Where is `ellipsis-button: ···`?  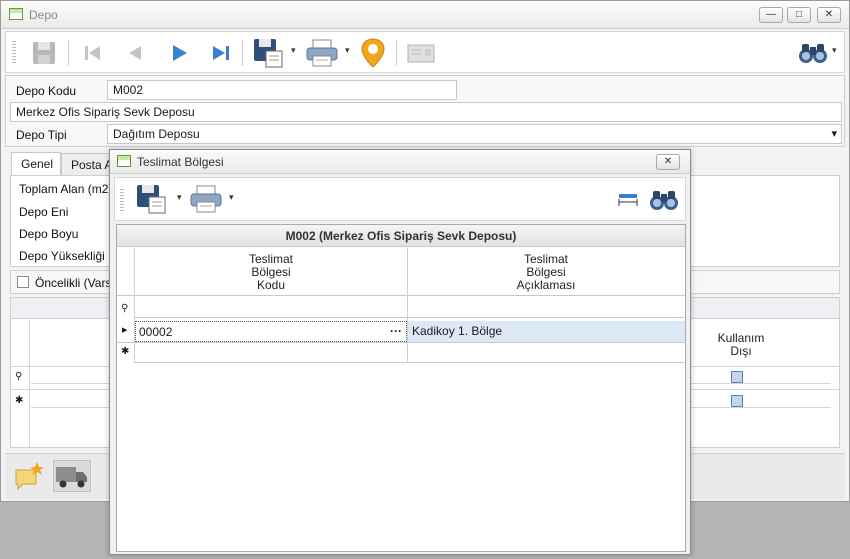 ellipsis-button: ··· is located at coordinates (396, 331).